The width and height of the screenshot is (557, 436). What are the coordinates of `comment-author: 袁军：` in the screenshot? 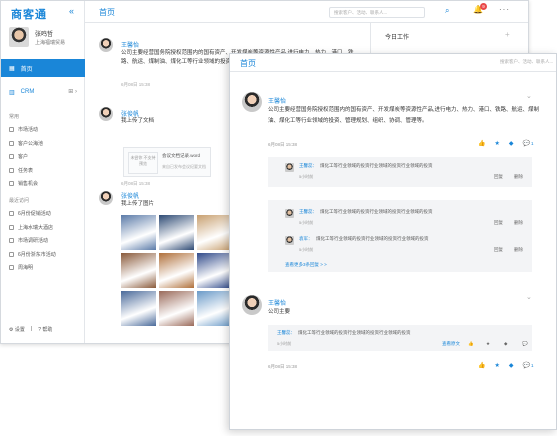 It's located at (306, 239).